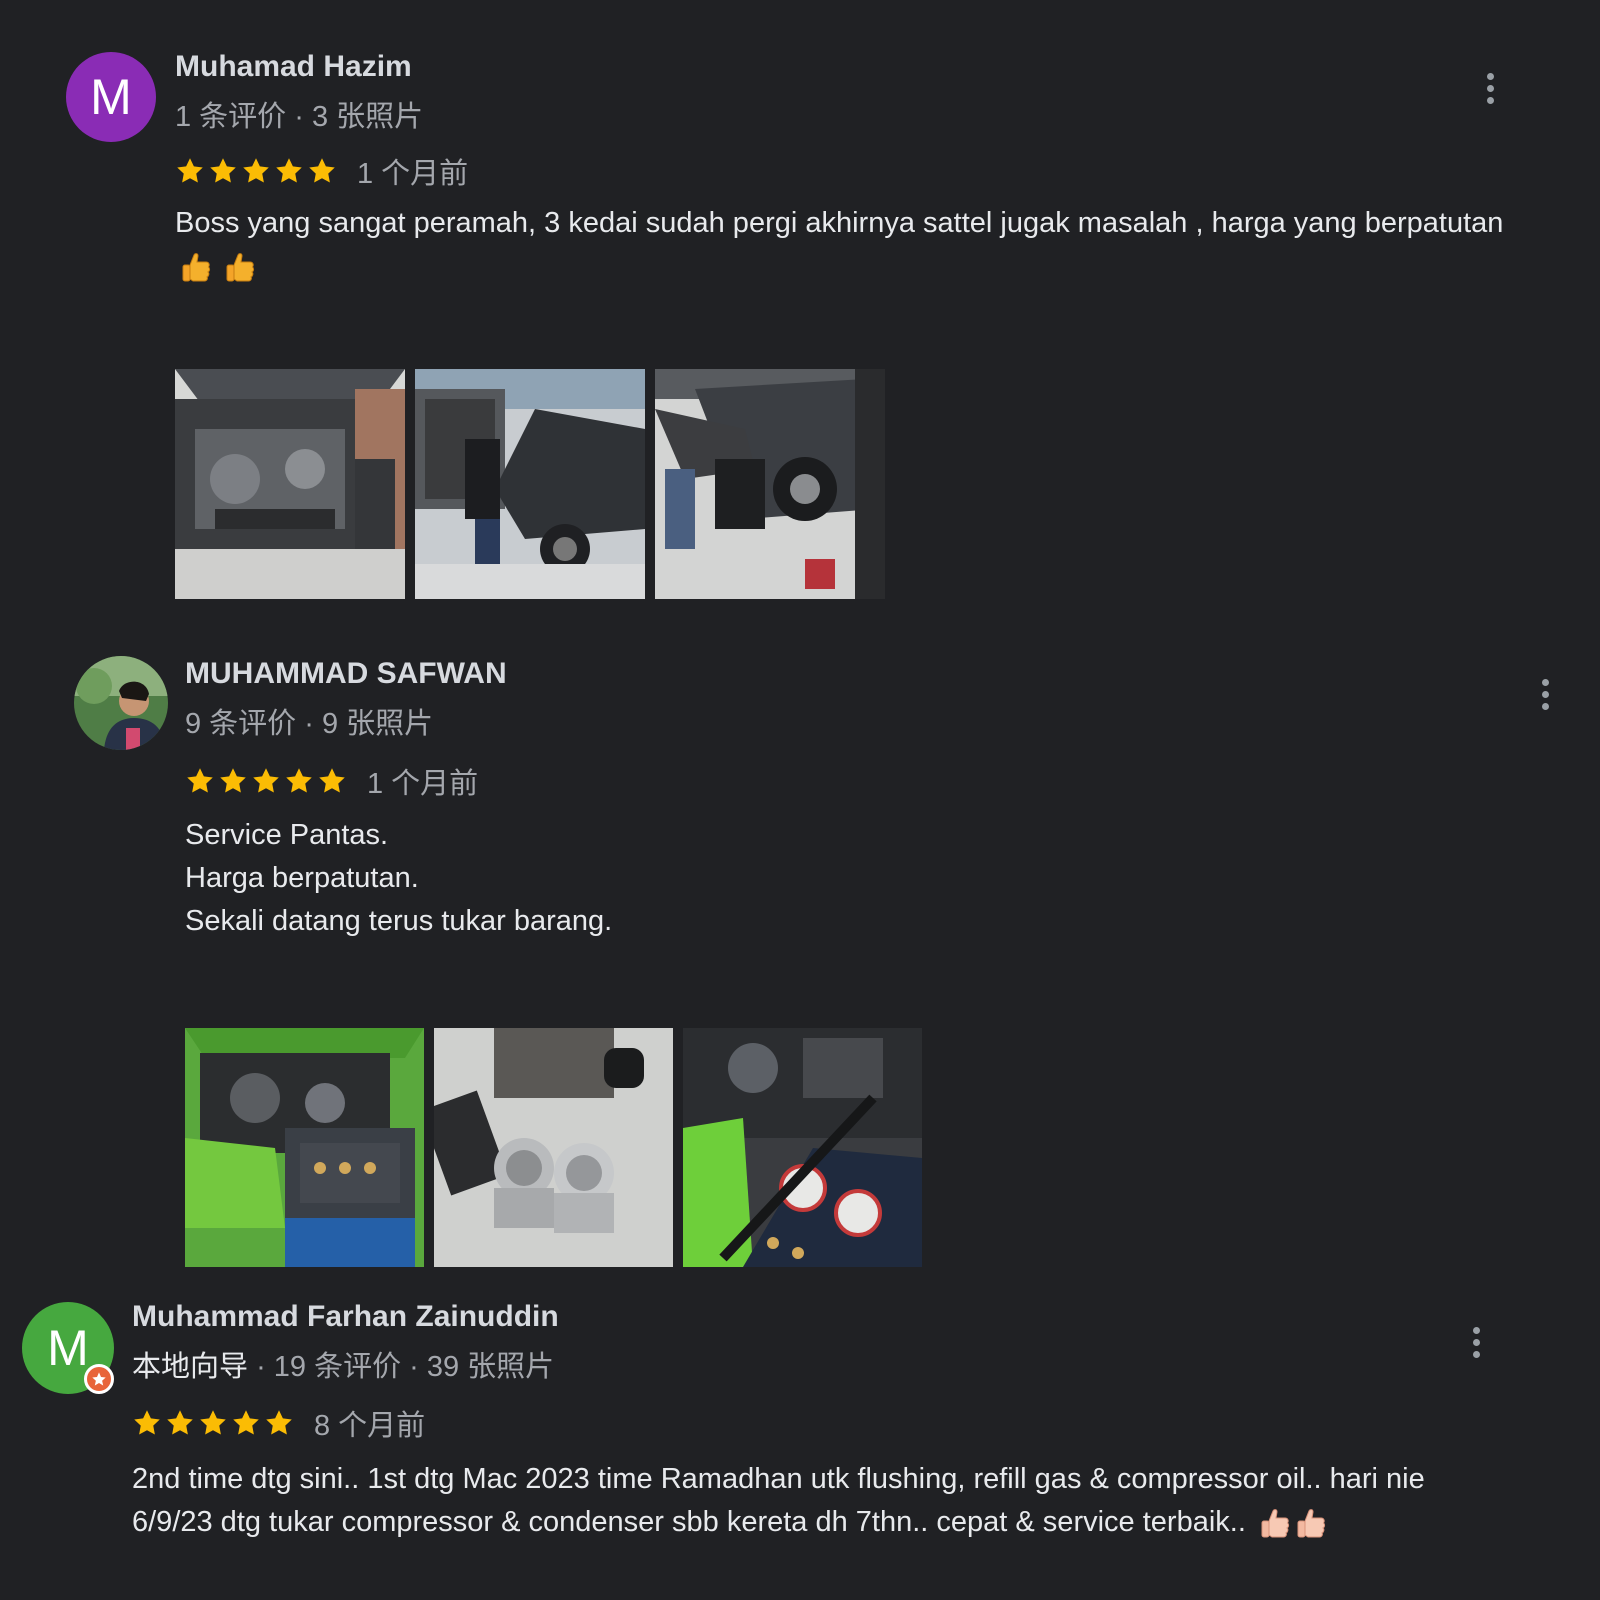  I want to click on reviewer-name: MUHAMMAD SAFWAN, so click(346, 674).